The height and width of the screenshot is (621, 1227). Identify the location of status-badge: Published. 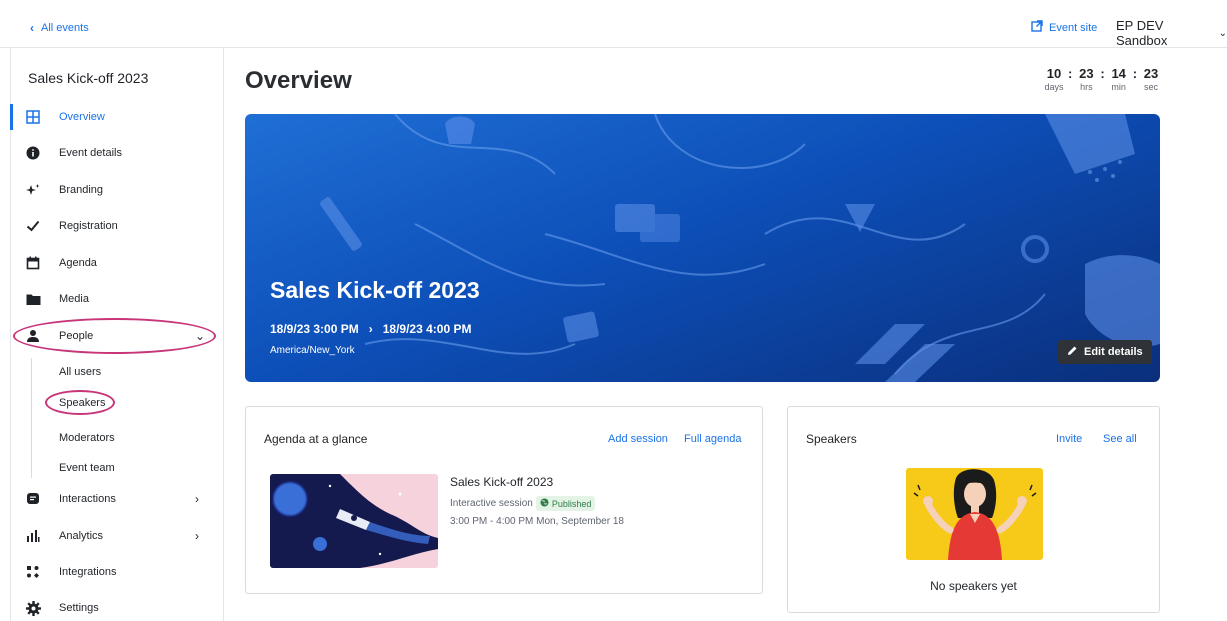
(565, 503).